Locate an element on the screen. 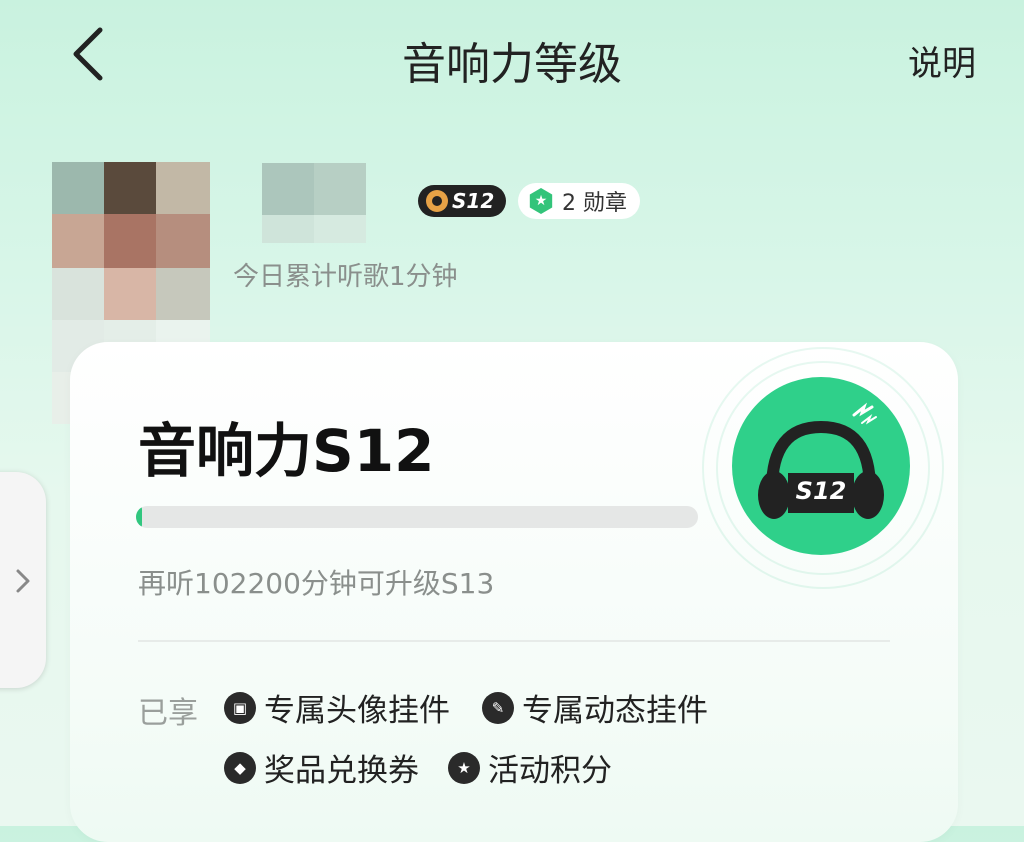 This screenshot has width=1024, height=842. level-icon-label: S12 is located at coordinates (821, 491).